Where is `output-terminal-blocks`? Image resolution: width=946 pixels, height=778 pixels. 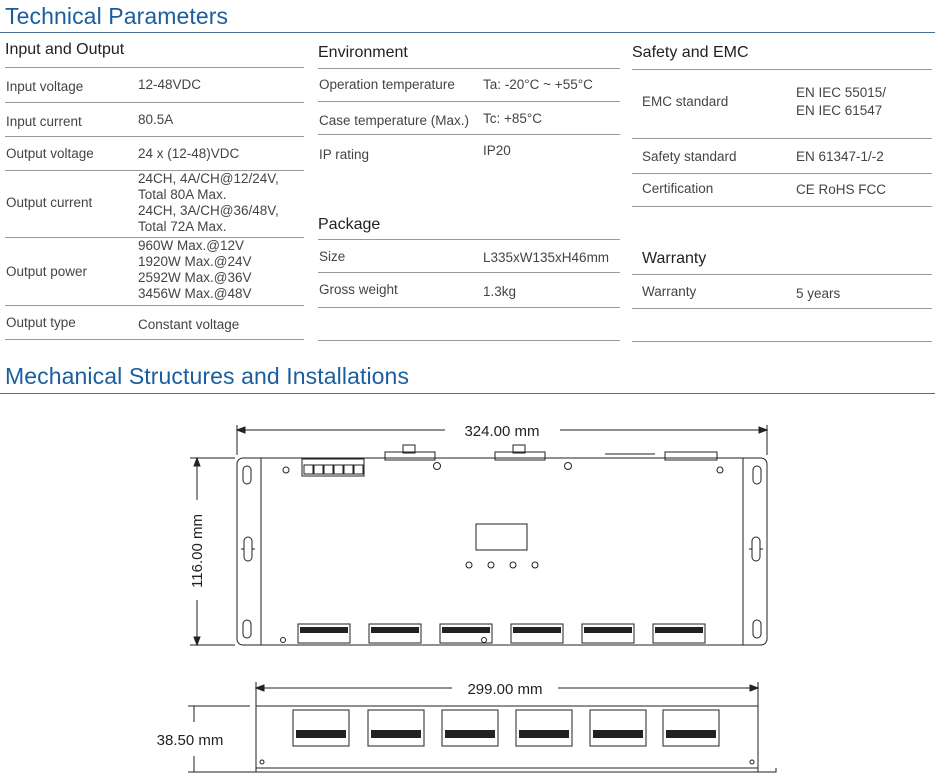 output-terminal-blocks is located at coordinates (501, 633).